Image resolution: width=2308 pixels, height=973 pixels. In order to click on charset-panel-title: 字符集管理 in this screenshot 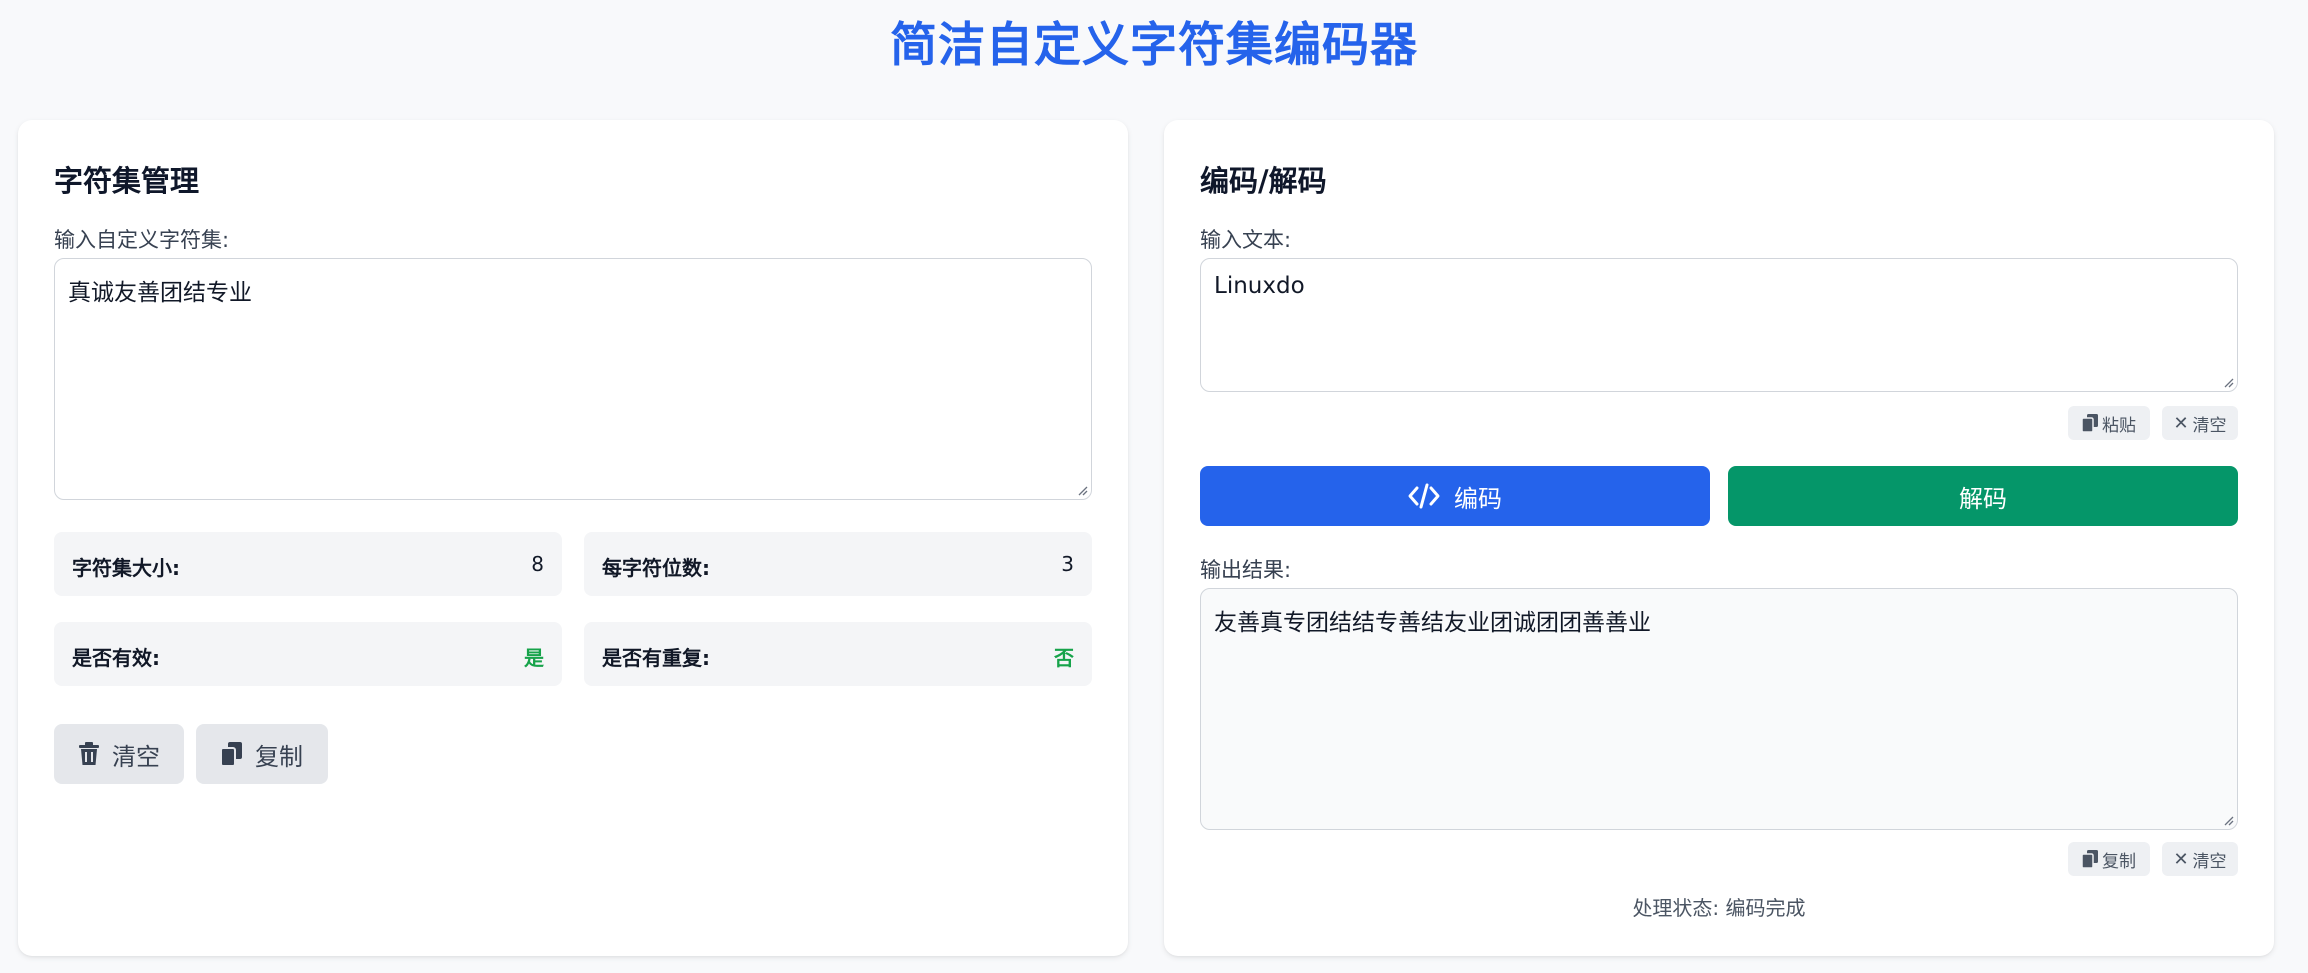, I will do `click(127, 181)`.